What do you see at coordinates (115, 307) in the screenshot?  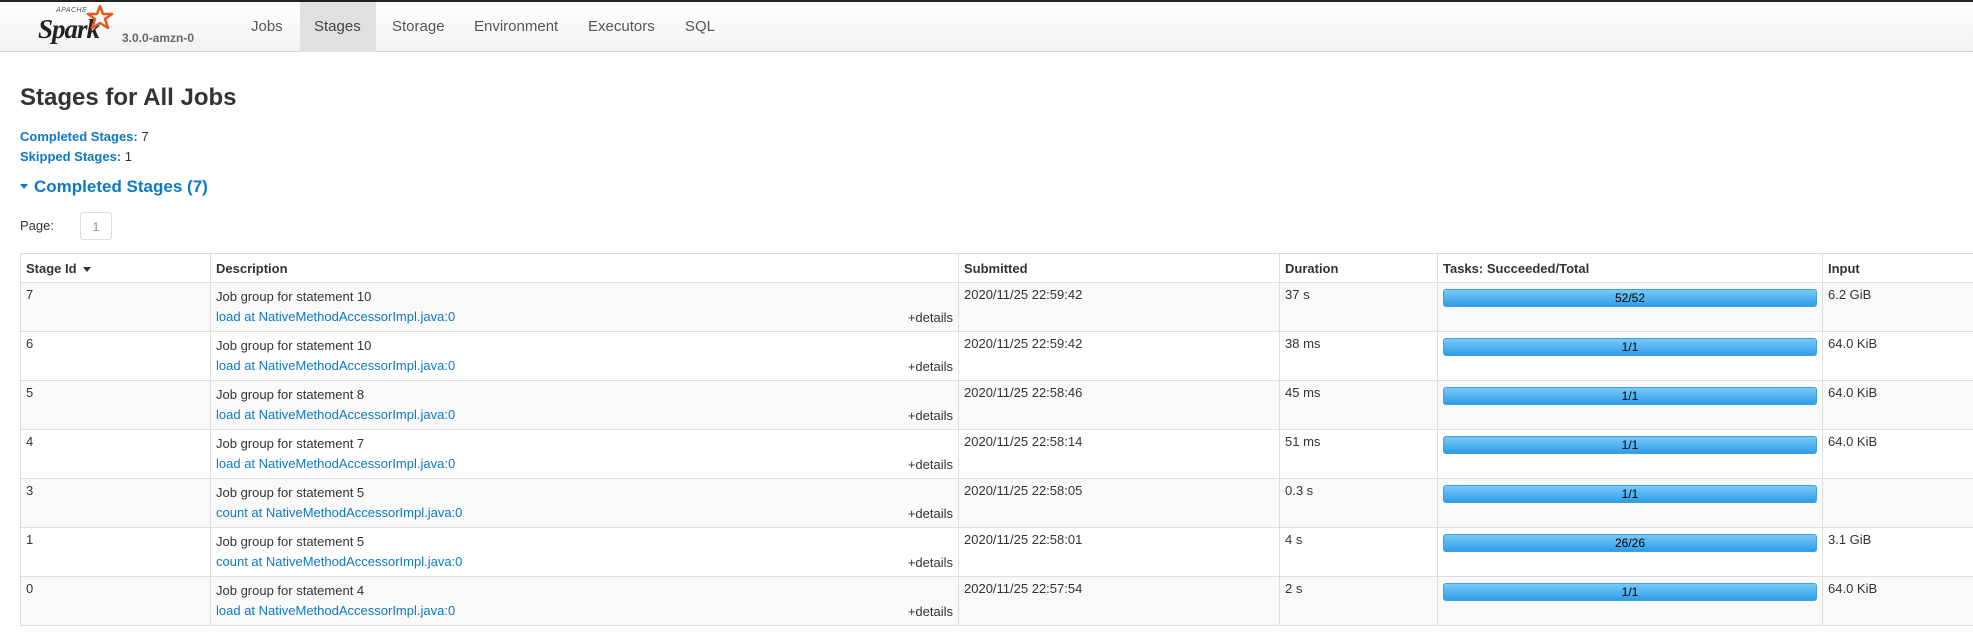 I see `stage-id-cell: 7` at bounding box center [115, 307].